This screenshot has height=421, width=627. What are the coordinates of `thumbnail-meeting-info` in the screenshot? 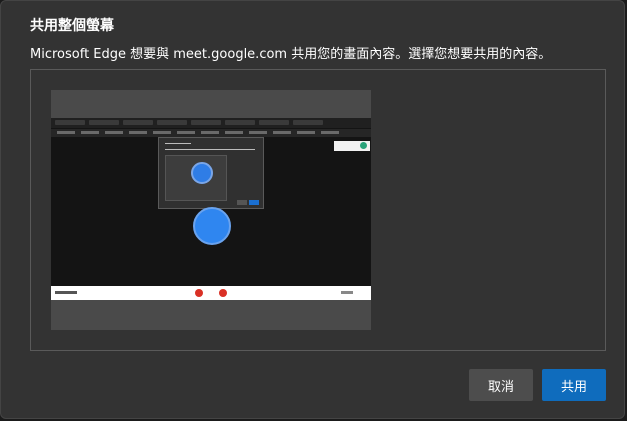 It's located at (66, 292).